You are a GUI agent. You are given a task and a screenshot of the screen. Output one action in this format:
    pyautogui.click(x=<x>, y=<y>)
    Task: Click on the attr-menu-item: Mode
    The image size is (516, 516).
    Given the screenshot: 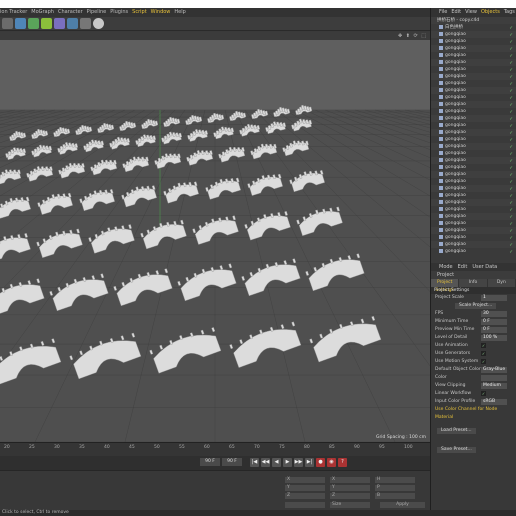 What is the action you would take?
    pyautogui.click(x=446, y=267)
    